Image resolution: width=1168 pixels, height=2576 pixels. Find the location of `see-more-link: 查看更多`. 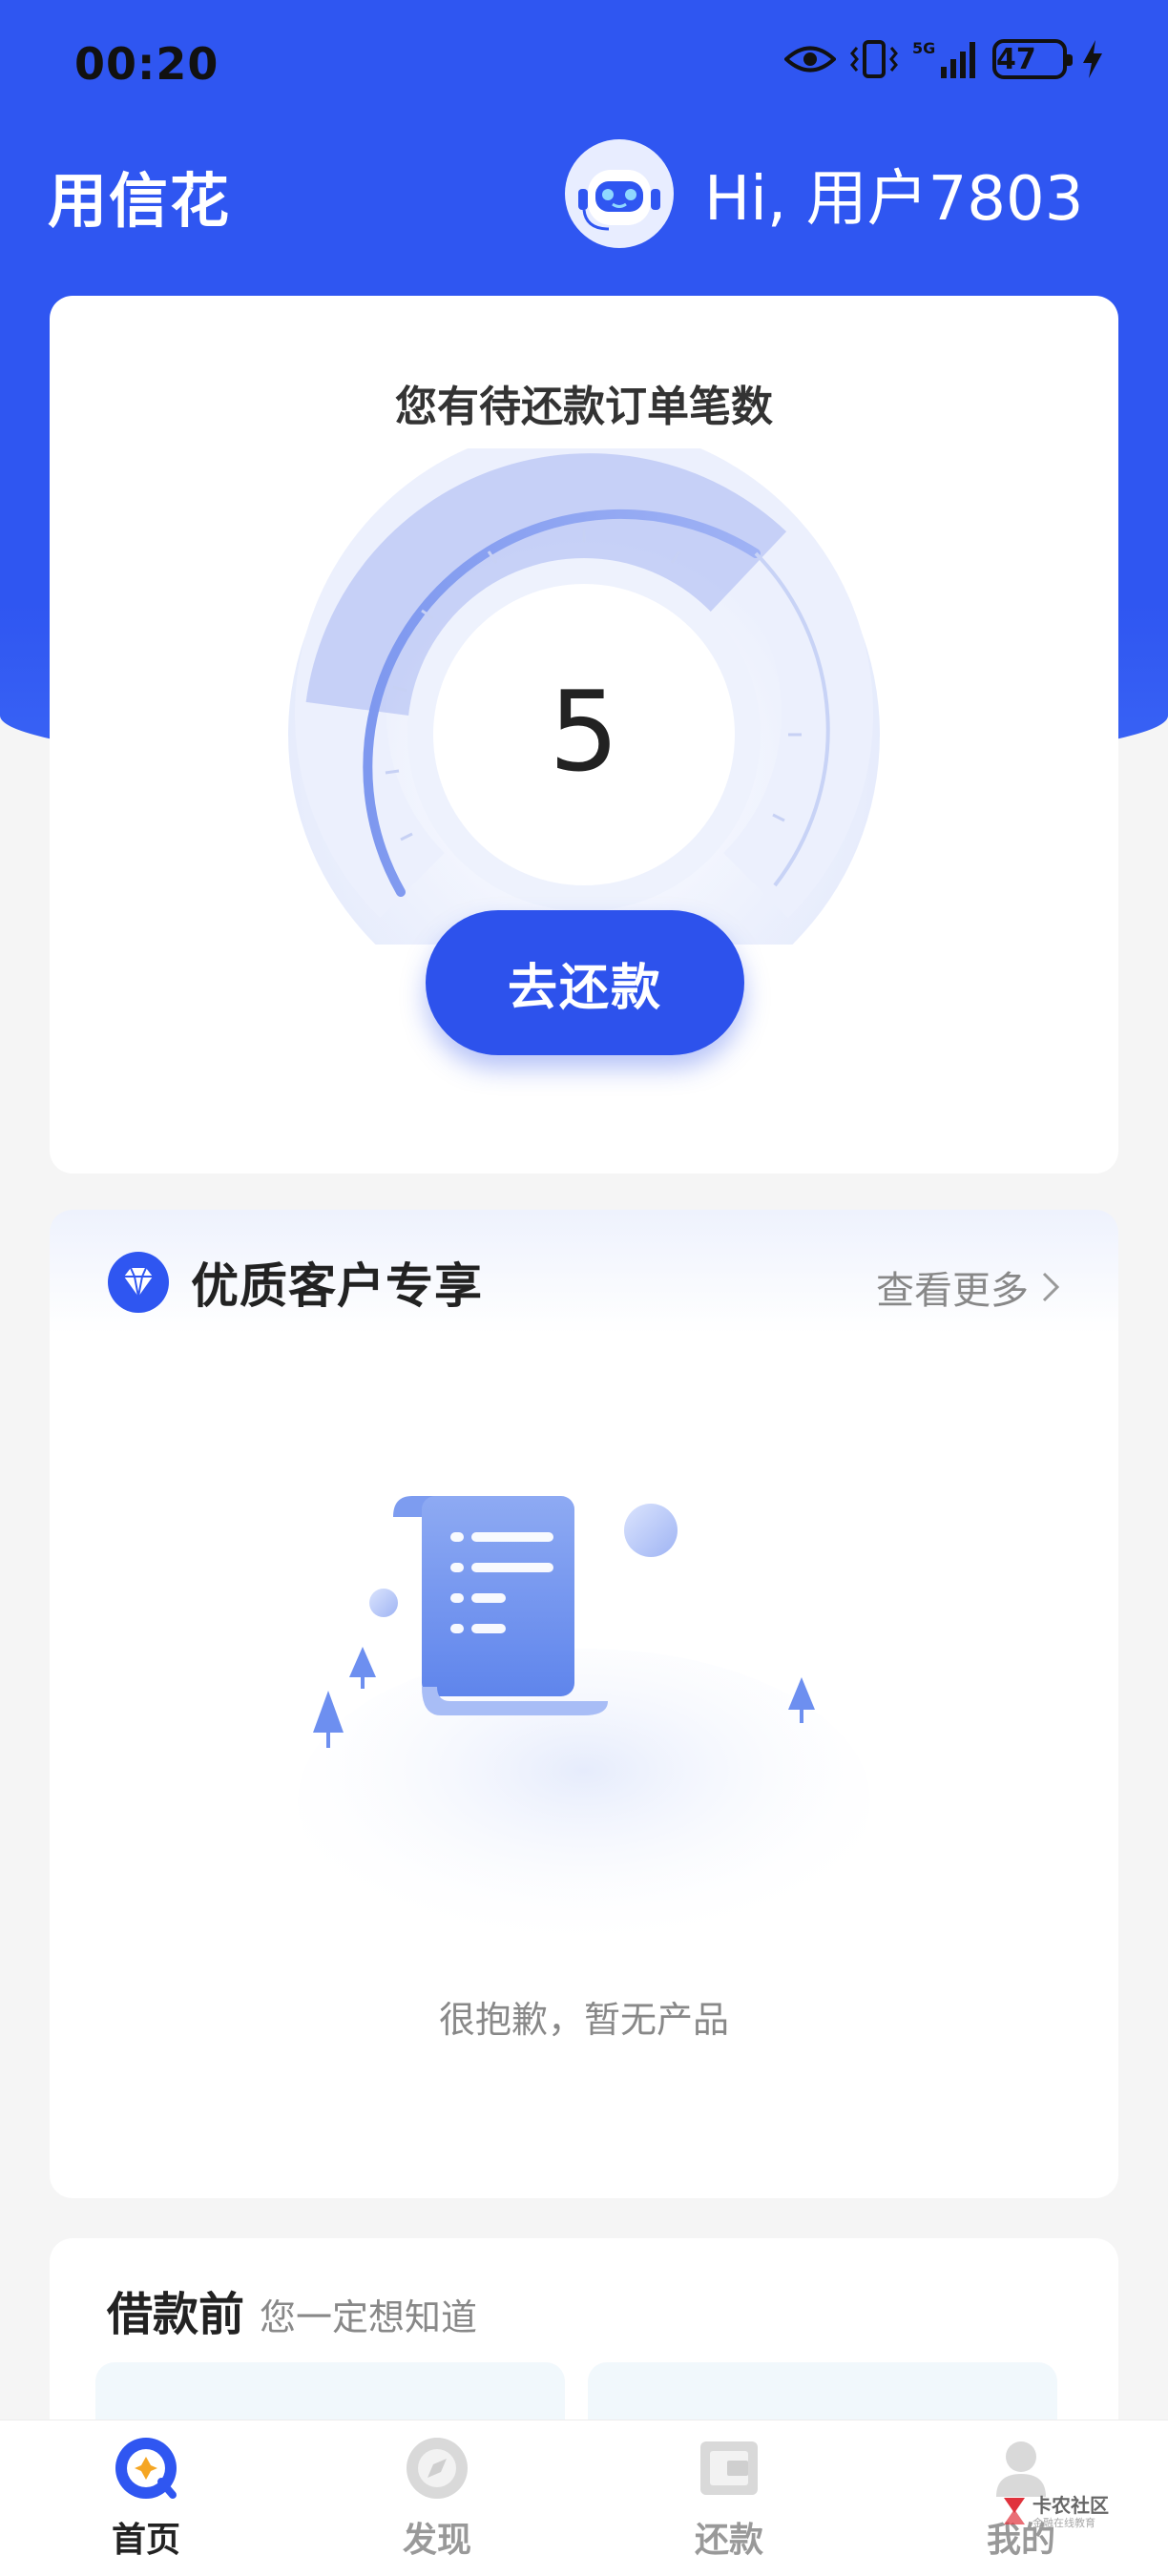

see-more-link: 查看更多 is located at coordinates (968, 1287).